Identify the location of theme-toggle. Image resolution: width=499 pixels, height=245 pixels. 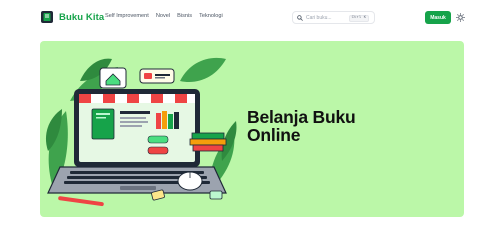
(460, 17).